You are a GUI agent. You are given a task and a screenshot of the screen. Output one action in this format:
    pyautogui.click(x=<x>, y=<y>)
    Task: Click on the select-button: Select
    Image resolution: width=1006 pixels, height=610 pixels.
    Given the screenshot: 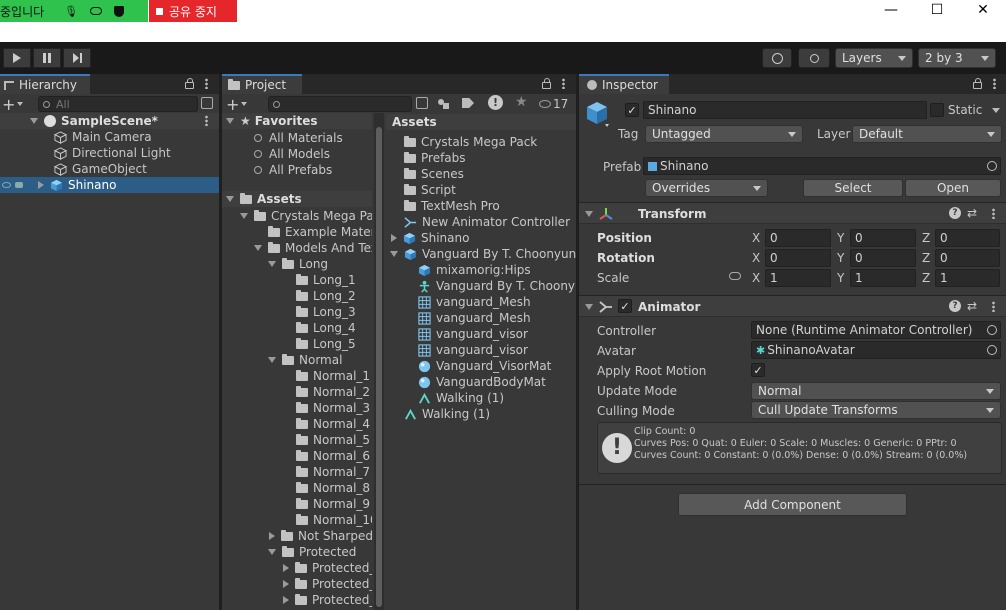 What is the action you would take?
    pyautogui.click(x=853, y=188)
    